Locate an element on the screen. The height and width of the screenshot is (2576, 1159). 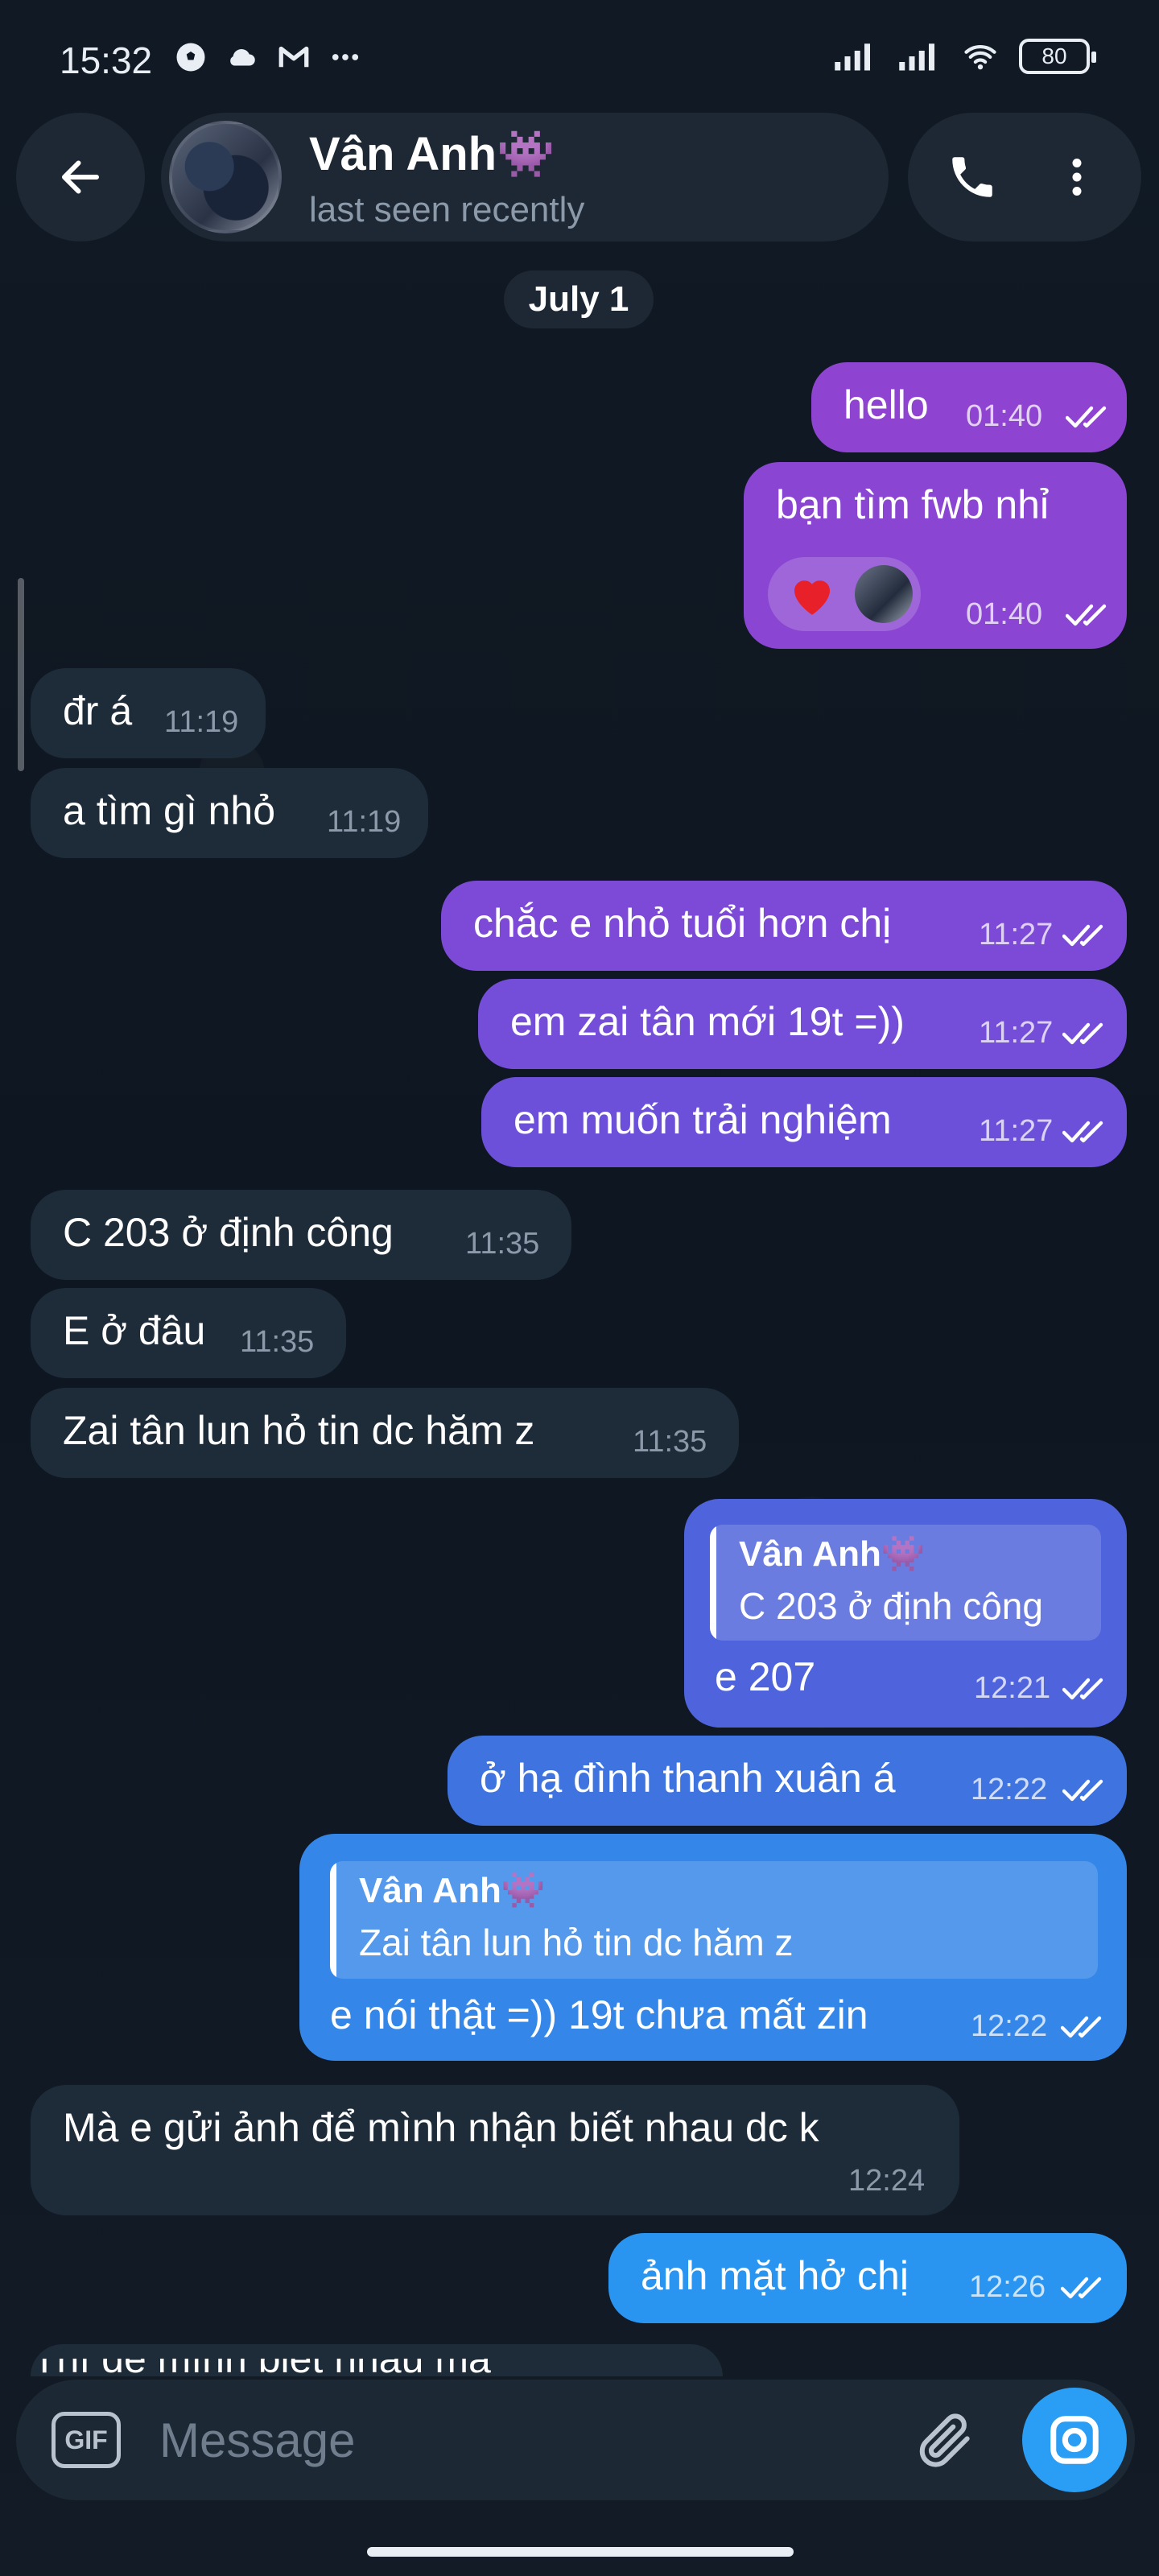
message-text: e nói thật =)) 19t chưa mất zin is located at coordinates (599, 2014).